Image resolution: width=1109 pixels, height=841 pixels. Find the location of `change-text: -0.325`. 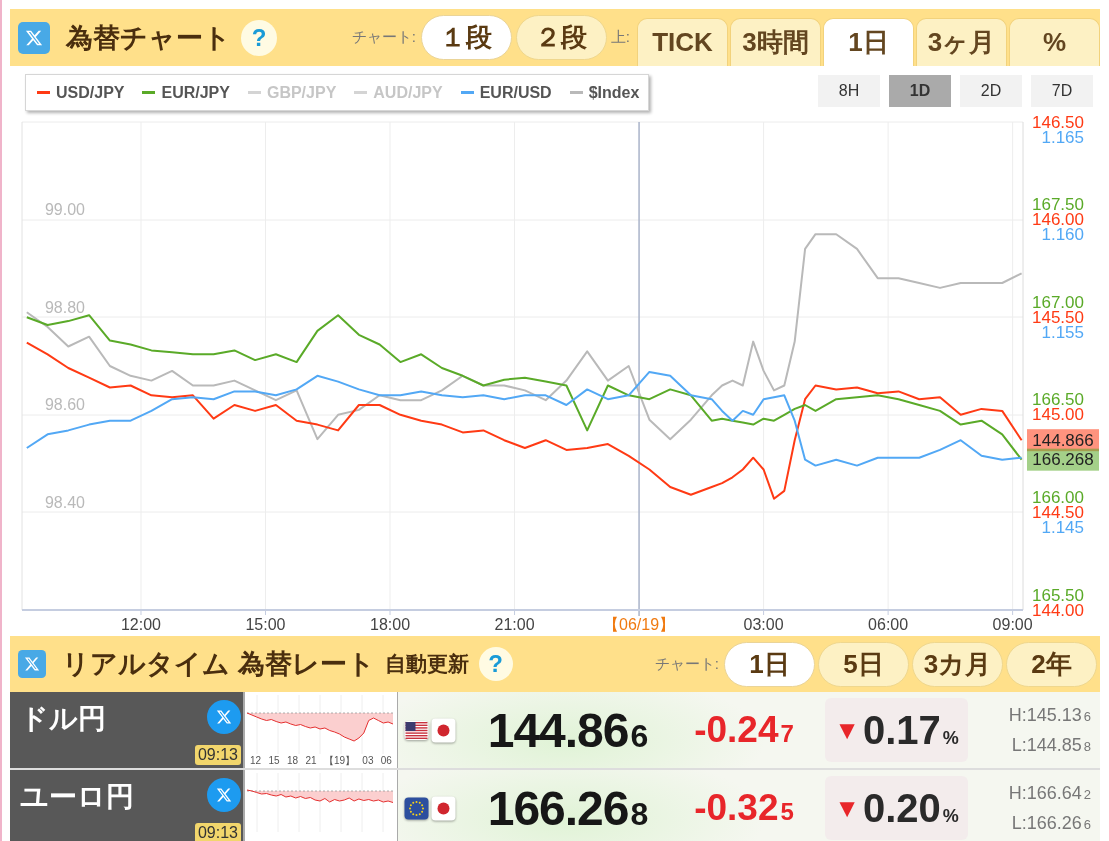

change-text: -0.325 is located at coordinates (744, 808).